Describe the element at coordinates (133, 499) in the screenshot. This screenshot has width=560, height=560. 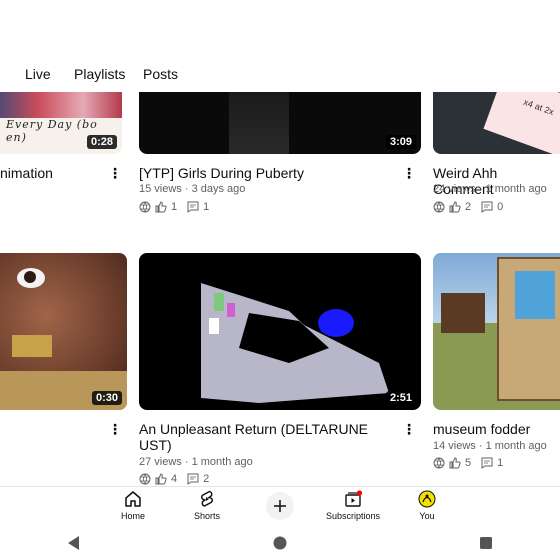
I see `home-icon` at that location.